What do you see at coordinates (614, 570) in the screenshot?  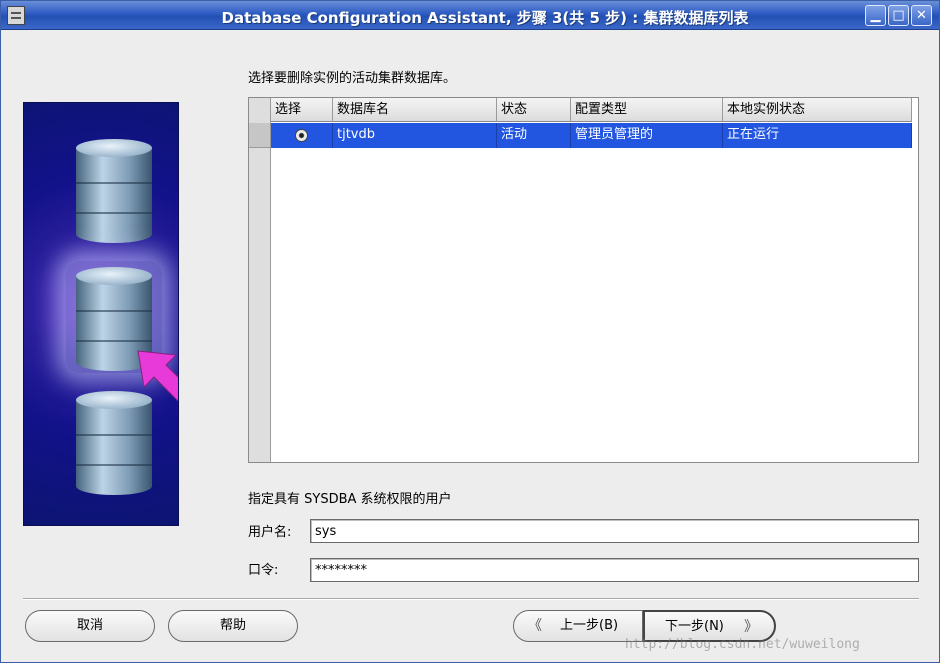 I see `password-input` at bounding box center [614, 570].